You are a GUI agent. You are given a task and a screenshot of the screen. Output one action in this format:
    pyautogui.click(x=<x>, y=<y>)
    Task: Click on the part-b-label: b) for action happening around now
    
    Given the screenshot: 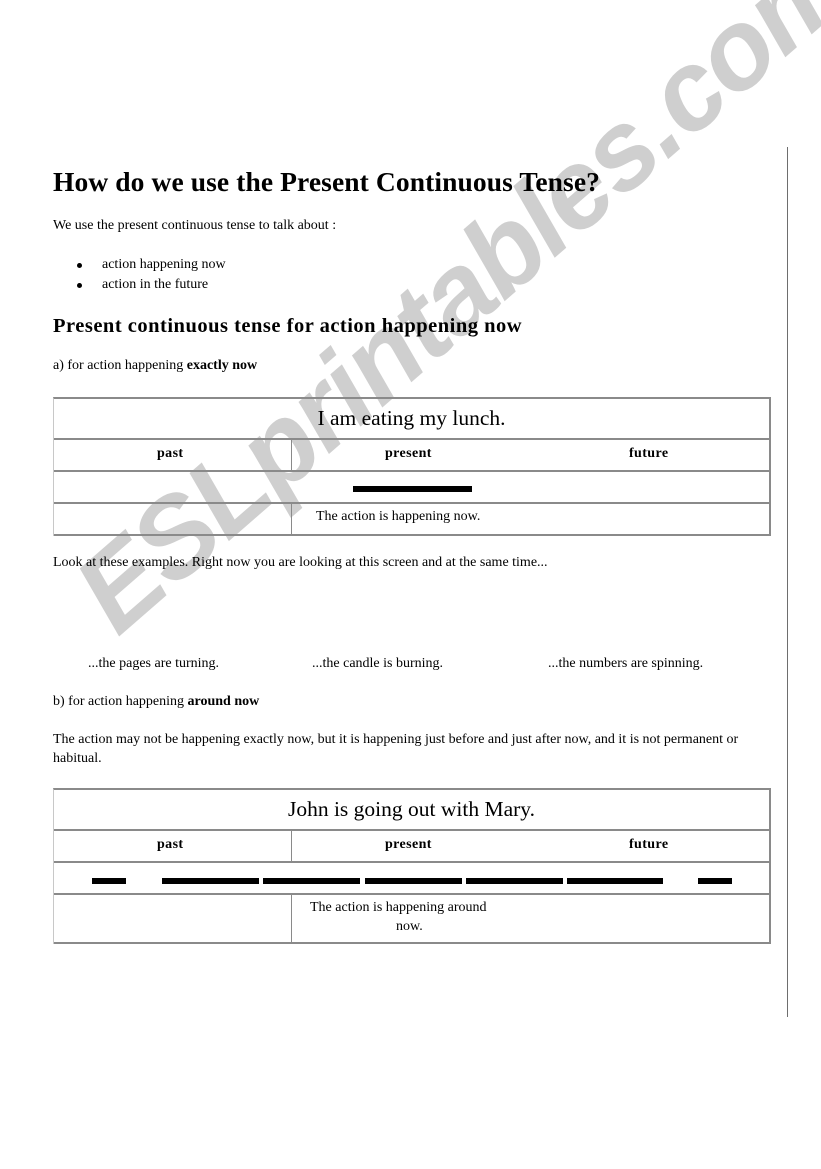 What is the action you would take?
    pyautogui.click(x=156, y=702)
    